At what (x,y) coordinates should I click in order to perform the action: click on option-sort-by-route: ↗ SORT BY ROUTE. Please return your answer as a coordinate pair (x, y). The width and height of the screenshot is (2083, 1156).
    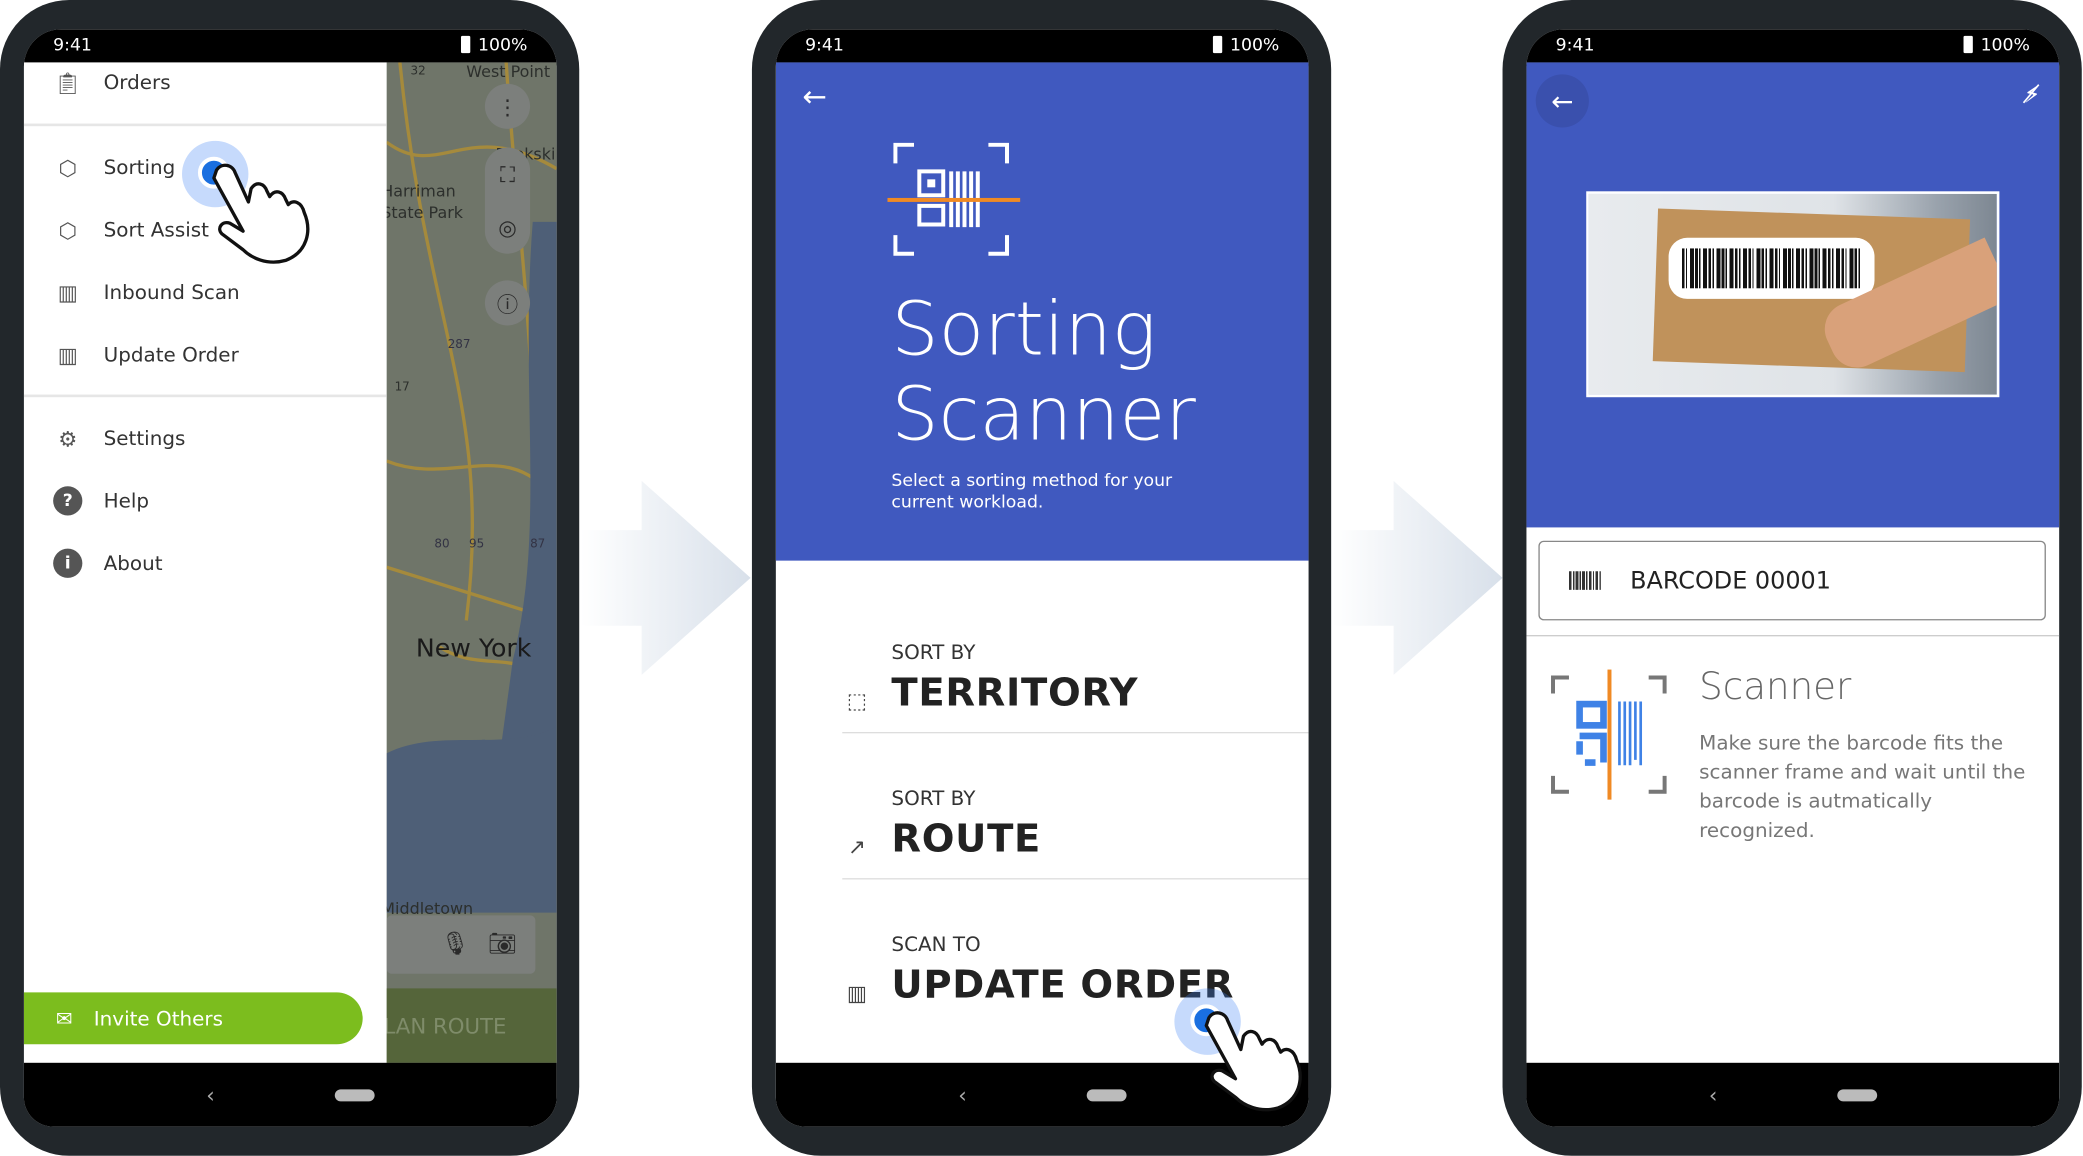
    Looking at the image, I should click on (1075, 806).